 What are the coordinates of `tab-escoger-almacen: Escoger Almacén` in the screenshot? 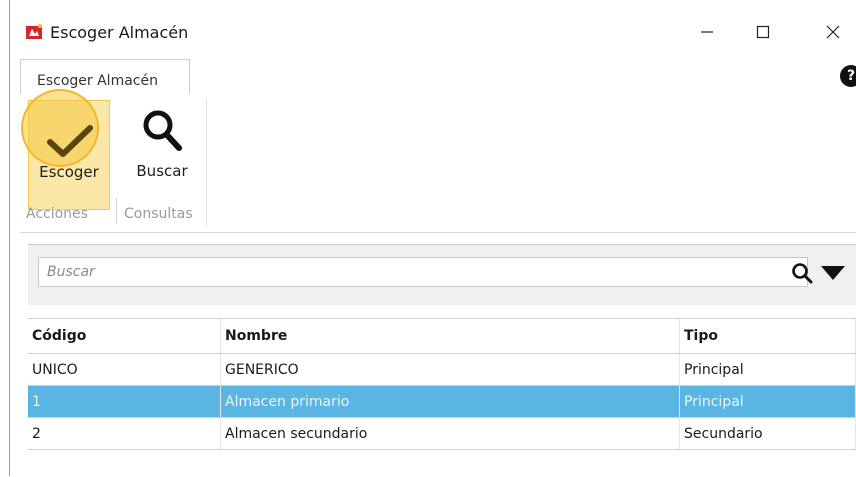 It's located at (105, 77).